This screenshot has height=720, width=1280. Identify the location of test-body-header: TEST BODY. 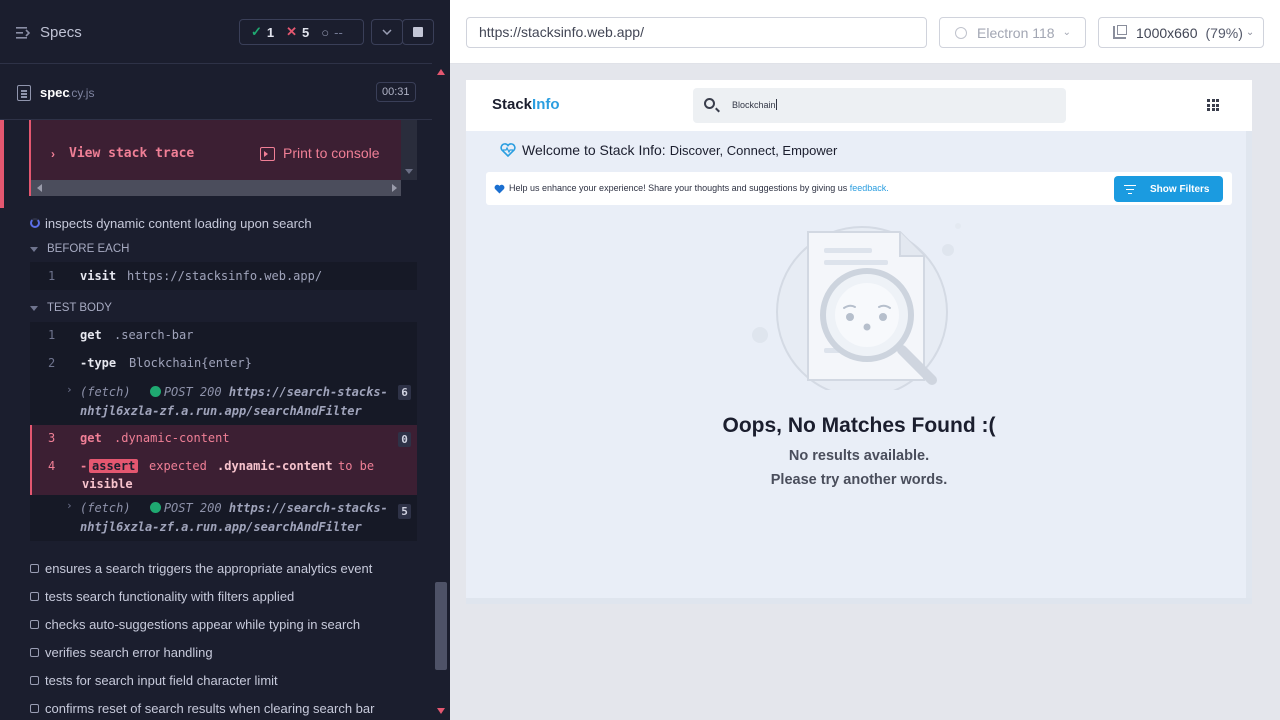
(71, 308).